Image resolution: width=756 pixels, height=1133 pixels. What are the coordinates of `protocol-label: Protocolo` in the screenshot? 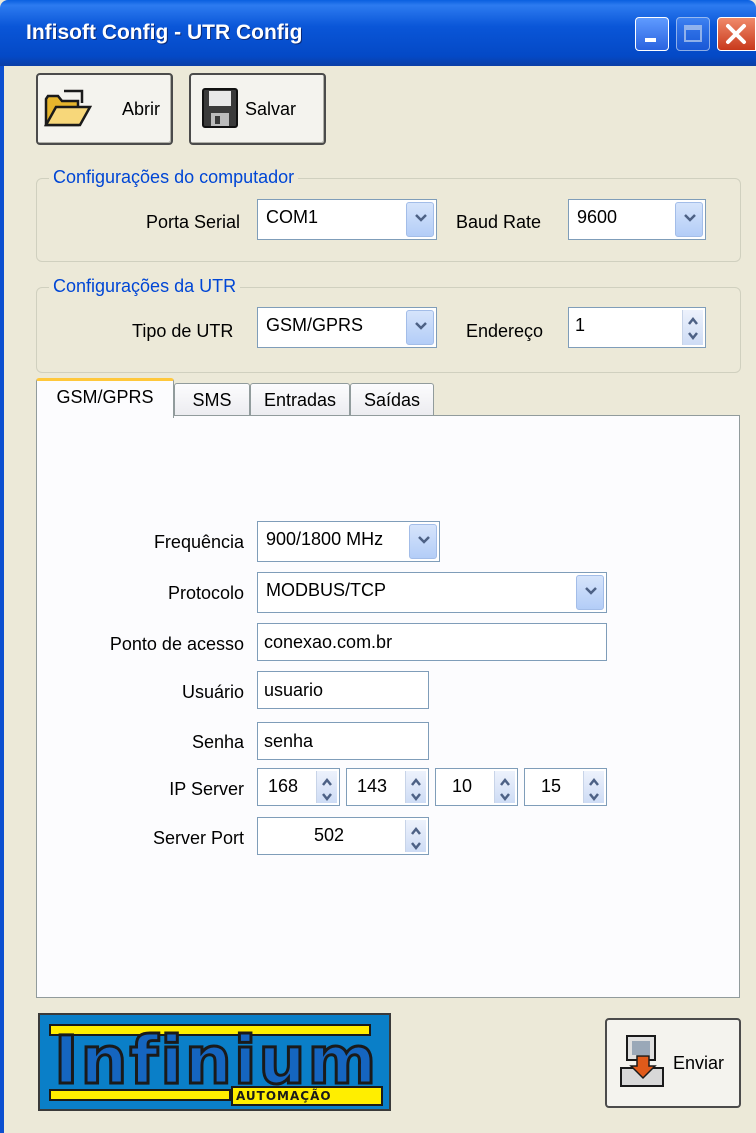 It's located at (205, 593).